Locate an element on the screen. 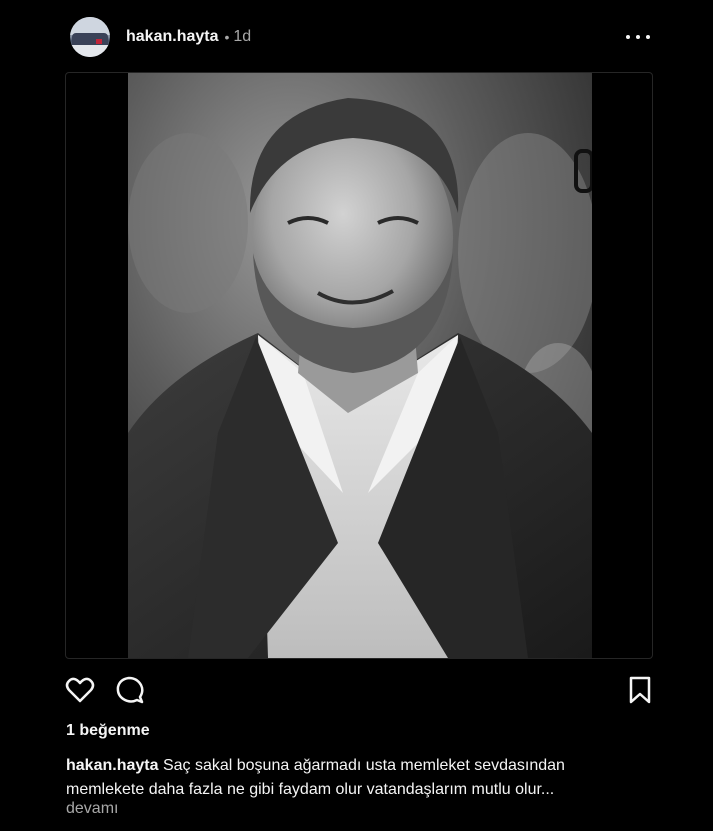 This screenshot has height=831, width=713. more-options-icon is located at coordinates (638, 37).